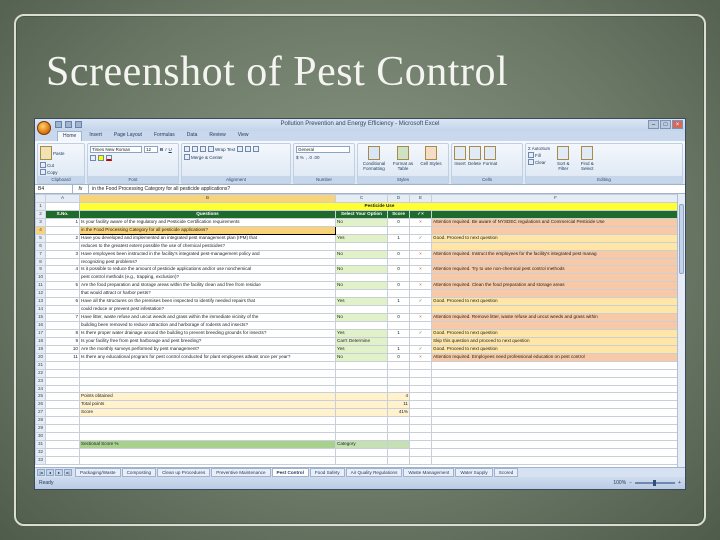  Describe the element at coordinates (327, 472) in the screenshot. I see `sheet-tab-food-safety: Food Safety` at that location.